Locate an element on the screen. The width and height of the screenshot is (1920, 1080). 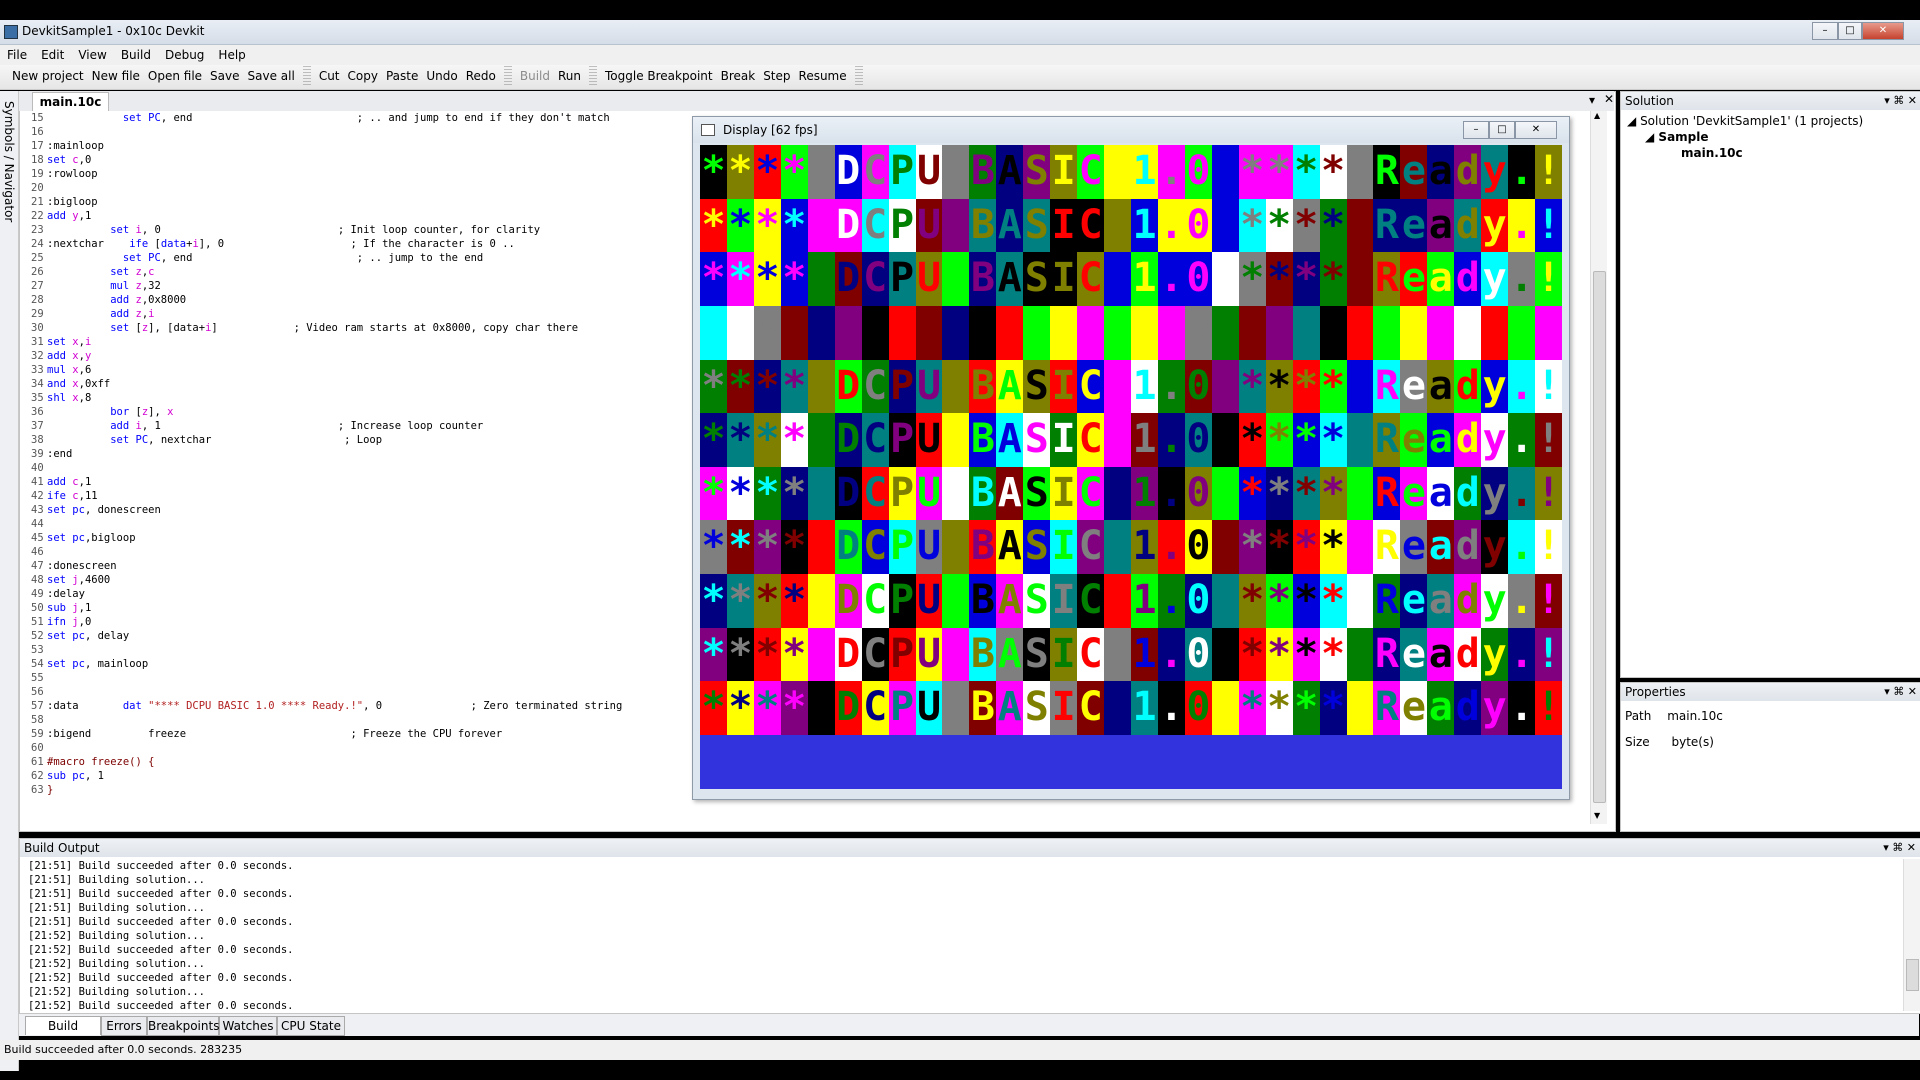
code-line: 26 set z,c is located at coordinates (93, 272).